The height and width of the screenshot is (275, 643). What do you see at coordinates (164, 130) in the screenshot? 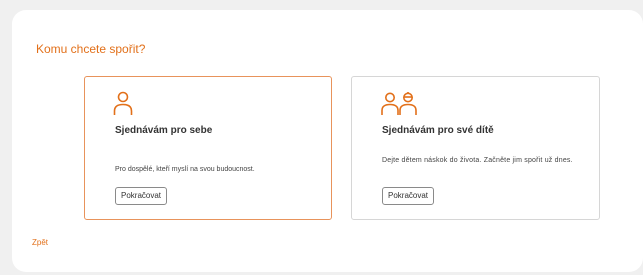
I see `option-title: Sjednávám pro sebe` at bounding box center [164, 130].